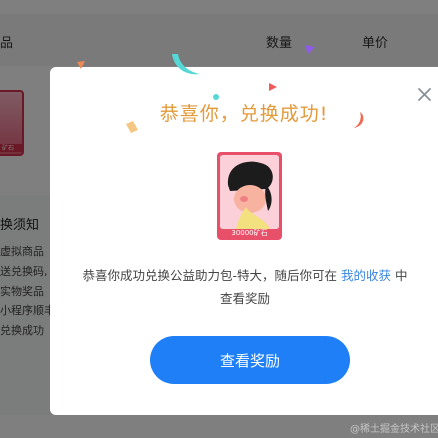  Describe the element at coordinates (310, 49) in the screenshot. I see `confetti-purple-triangle-icon` at that location.